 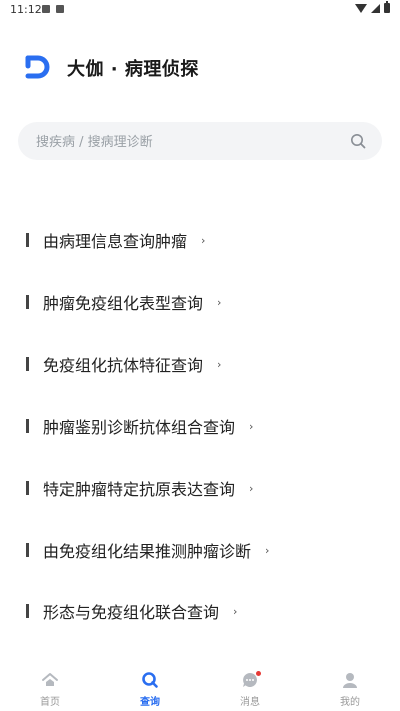 I want to click on status-indicators, so click(x=372, y=7).